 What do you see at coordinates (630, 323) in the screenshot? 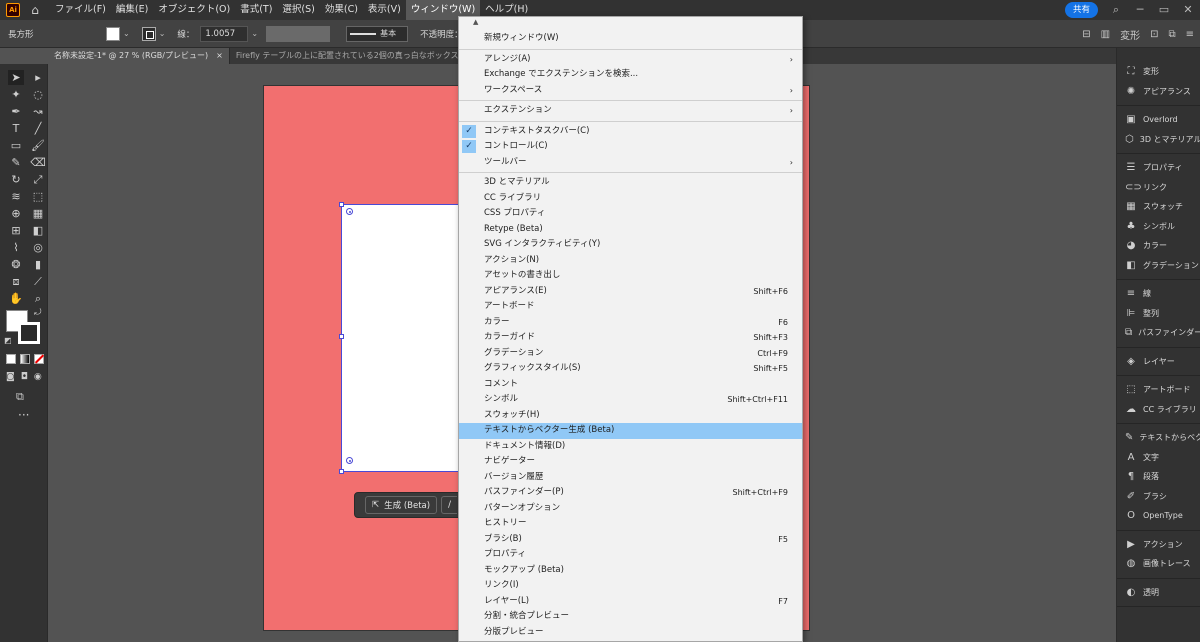
I see `window-menu-item: カラー F6` at bounding box center [630, 323].